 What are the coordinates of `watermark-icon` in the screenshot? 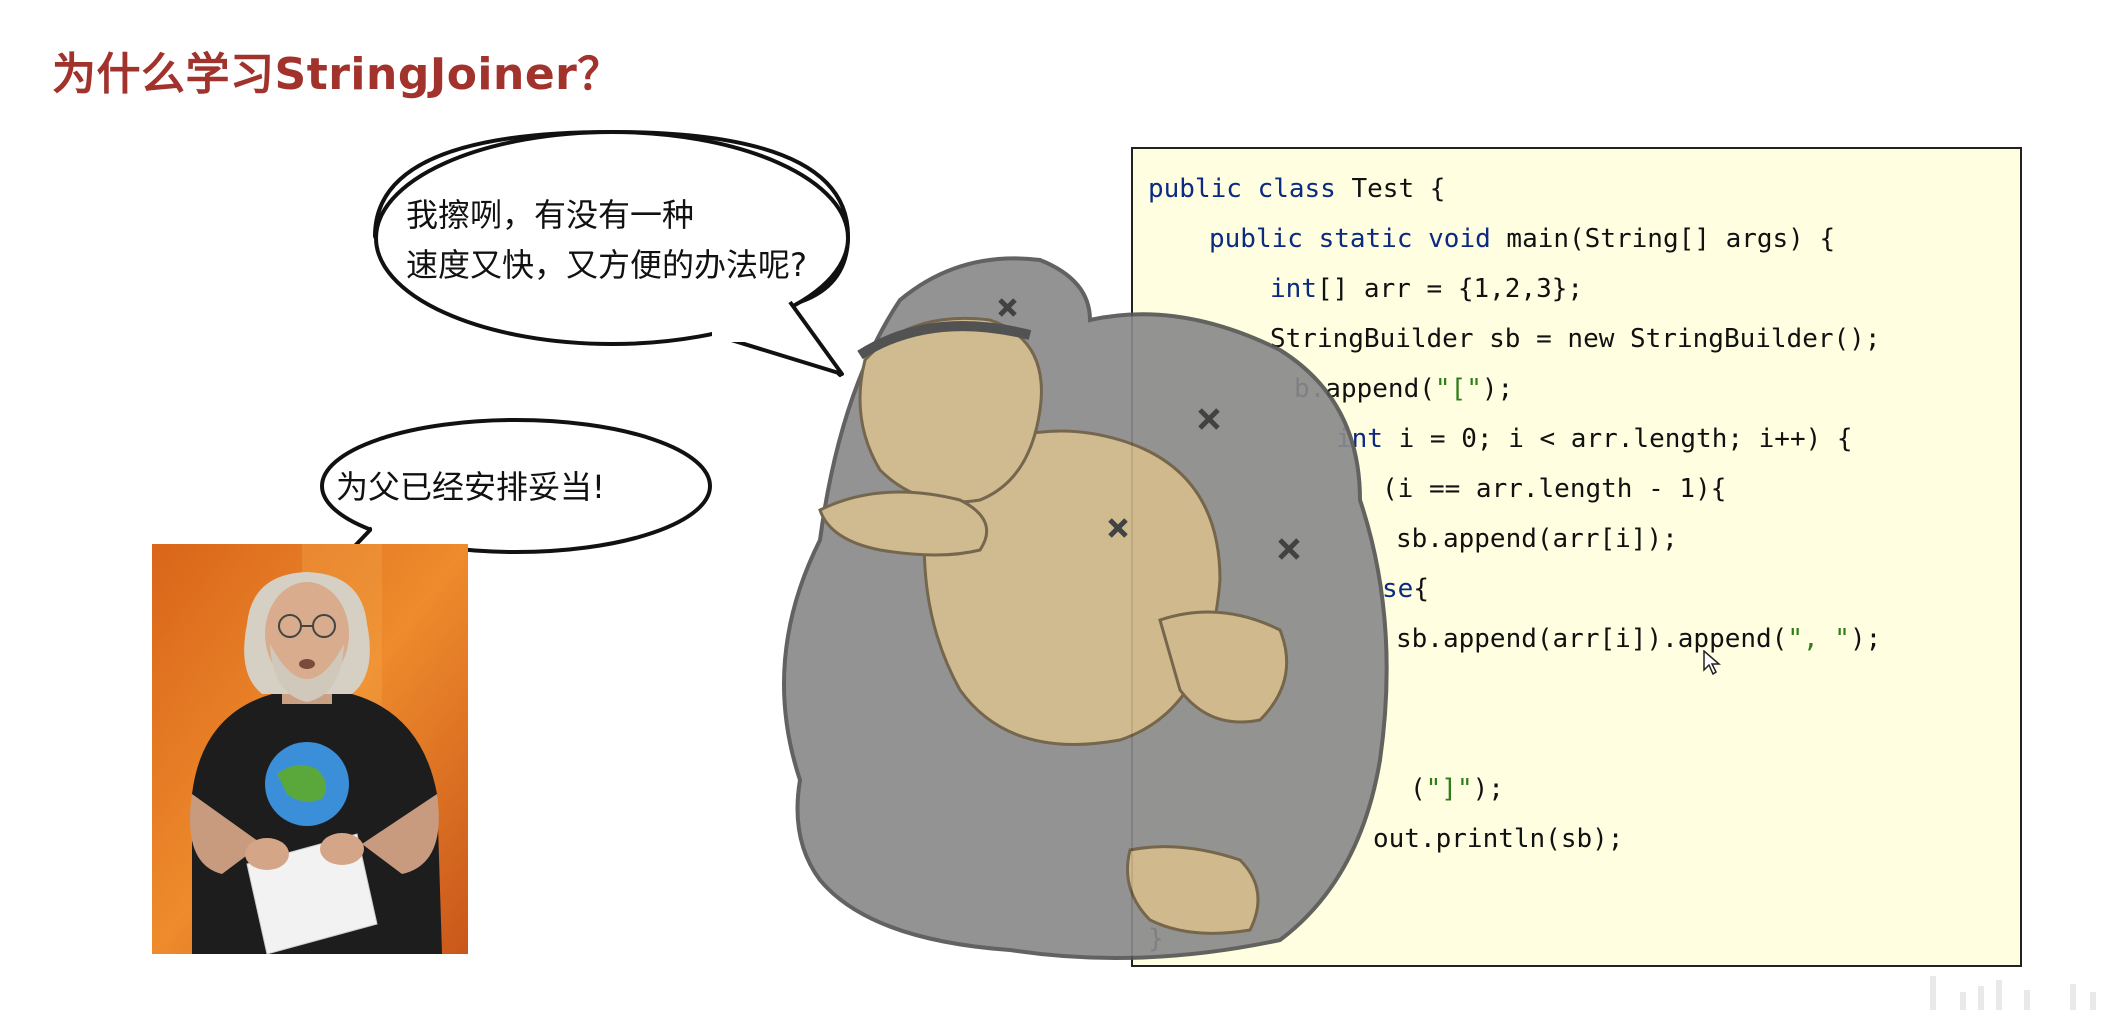 It's located at (2013, 993).